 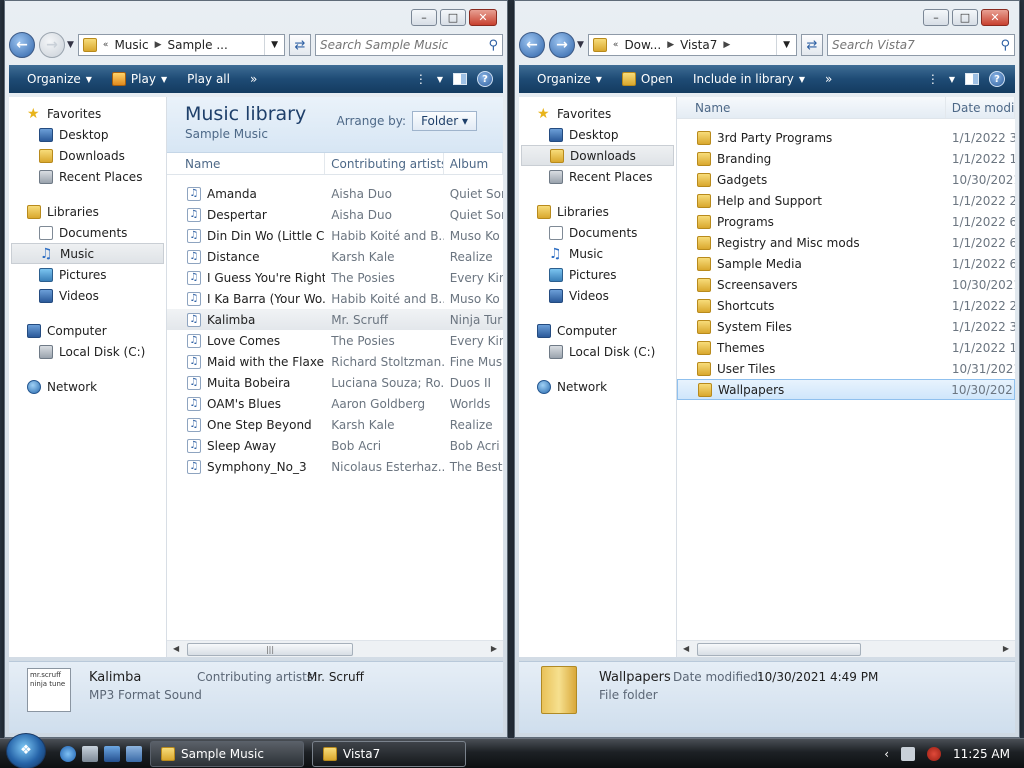 What do you see at coordinates (597, 295) in the screenshot?
I see `nav-item-videos: Videos` at bounding box center [597, 295].